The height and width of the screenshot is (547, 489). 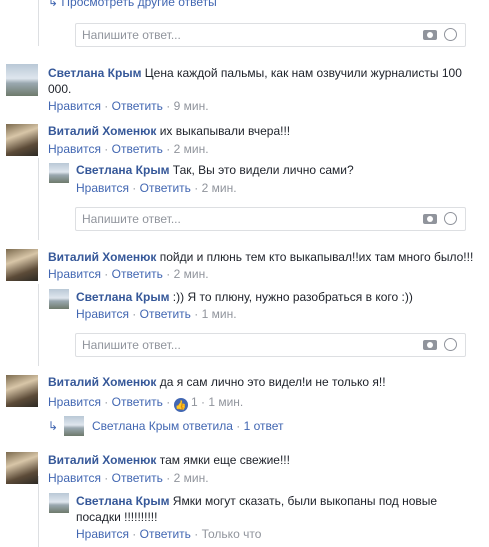 What do you see at coordinates (272, 382) in the screenshot?
I see `comment-text: да я сам лично это видел!и не только я!!` at bounding box center [272, 382].